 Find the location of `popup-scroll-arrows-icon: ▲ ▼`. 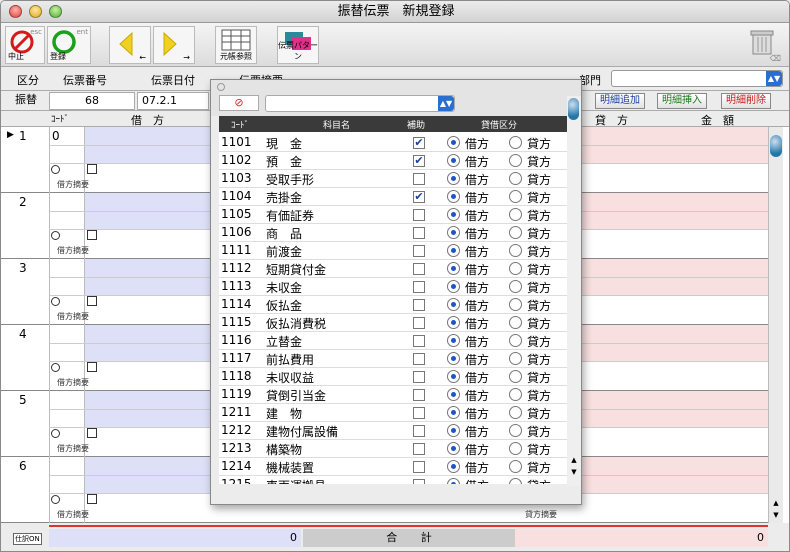

popup-scroll-arrows-icon: ▲ ▼ is located at coordinates (574, 466).